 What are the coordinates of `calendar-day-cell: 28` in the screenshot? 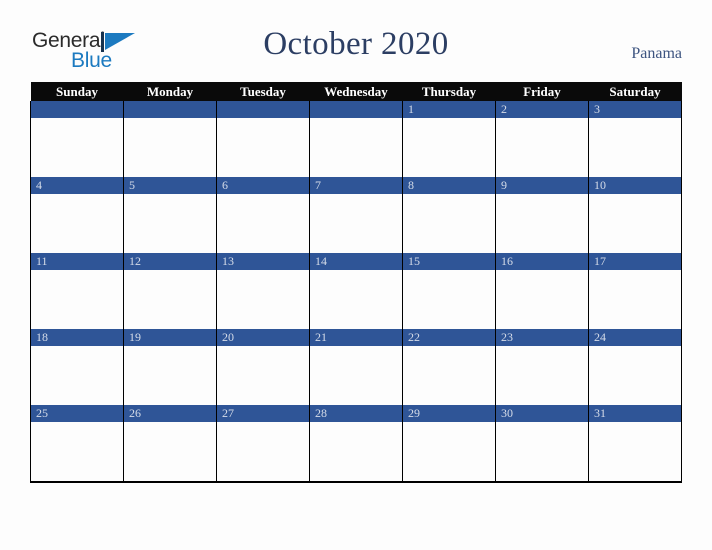 It's located at (356, 444).